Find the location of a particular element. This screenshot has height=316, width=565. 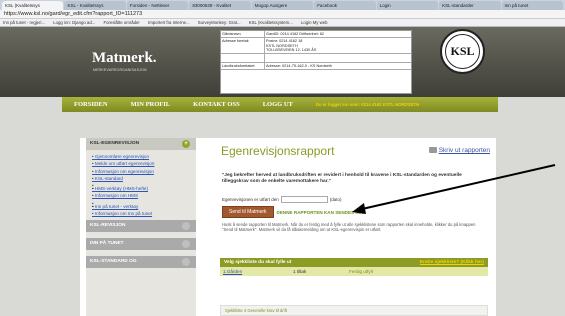

ksl-seal-logo: KSL is located at coordinates (462, 51).